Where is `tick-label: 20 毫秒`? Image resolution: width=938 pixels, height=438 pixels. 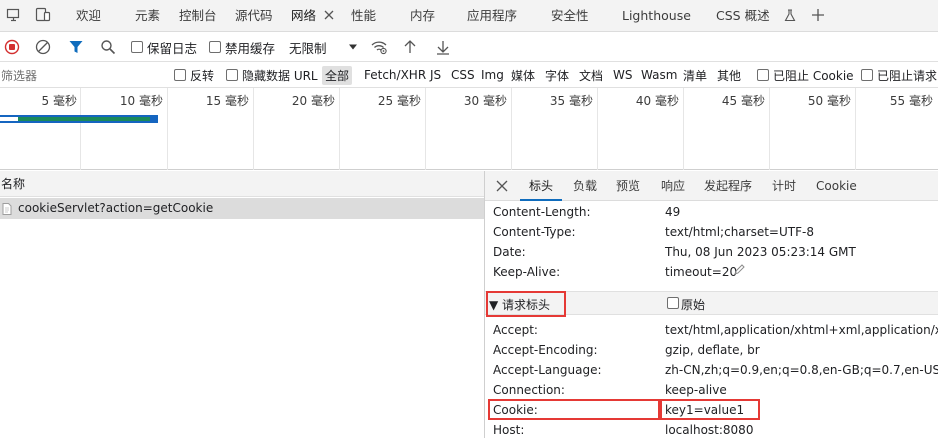
tick-label: 20 毫秒 is located at coordinates (313, 101).